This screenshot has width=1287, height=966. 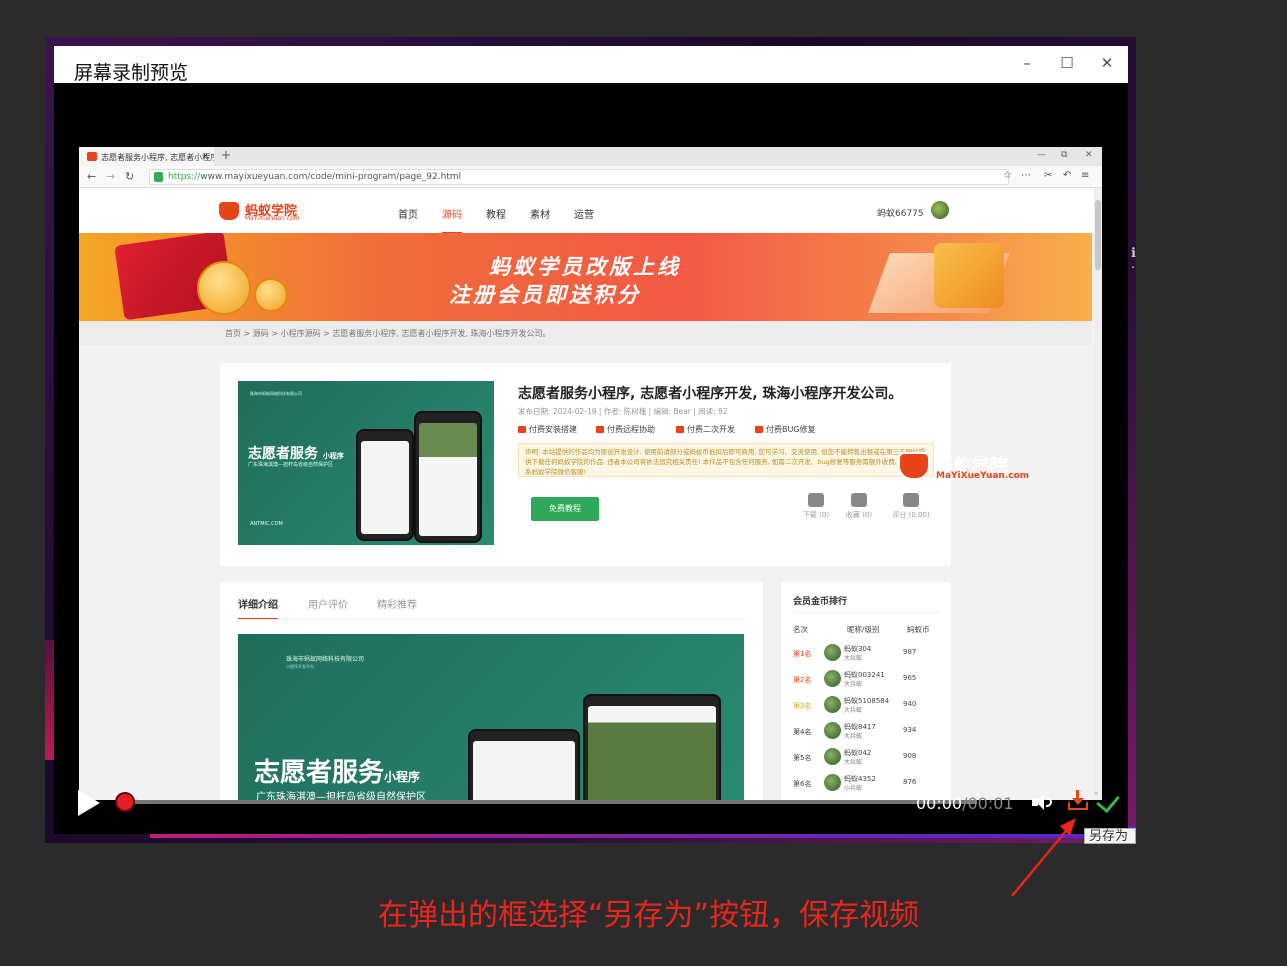 I want to click on detail-company: 珠海市蚂蚁网络科技有限公司, so click(x=325, y=659).